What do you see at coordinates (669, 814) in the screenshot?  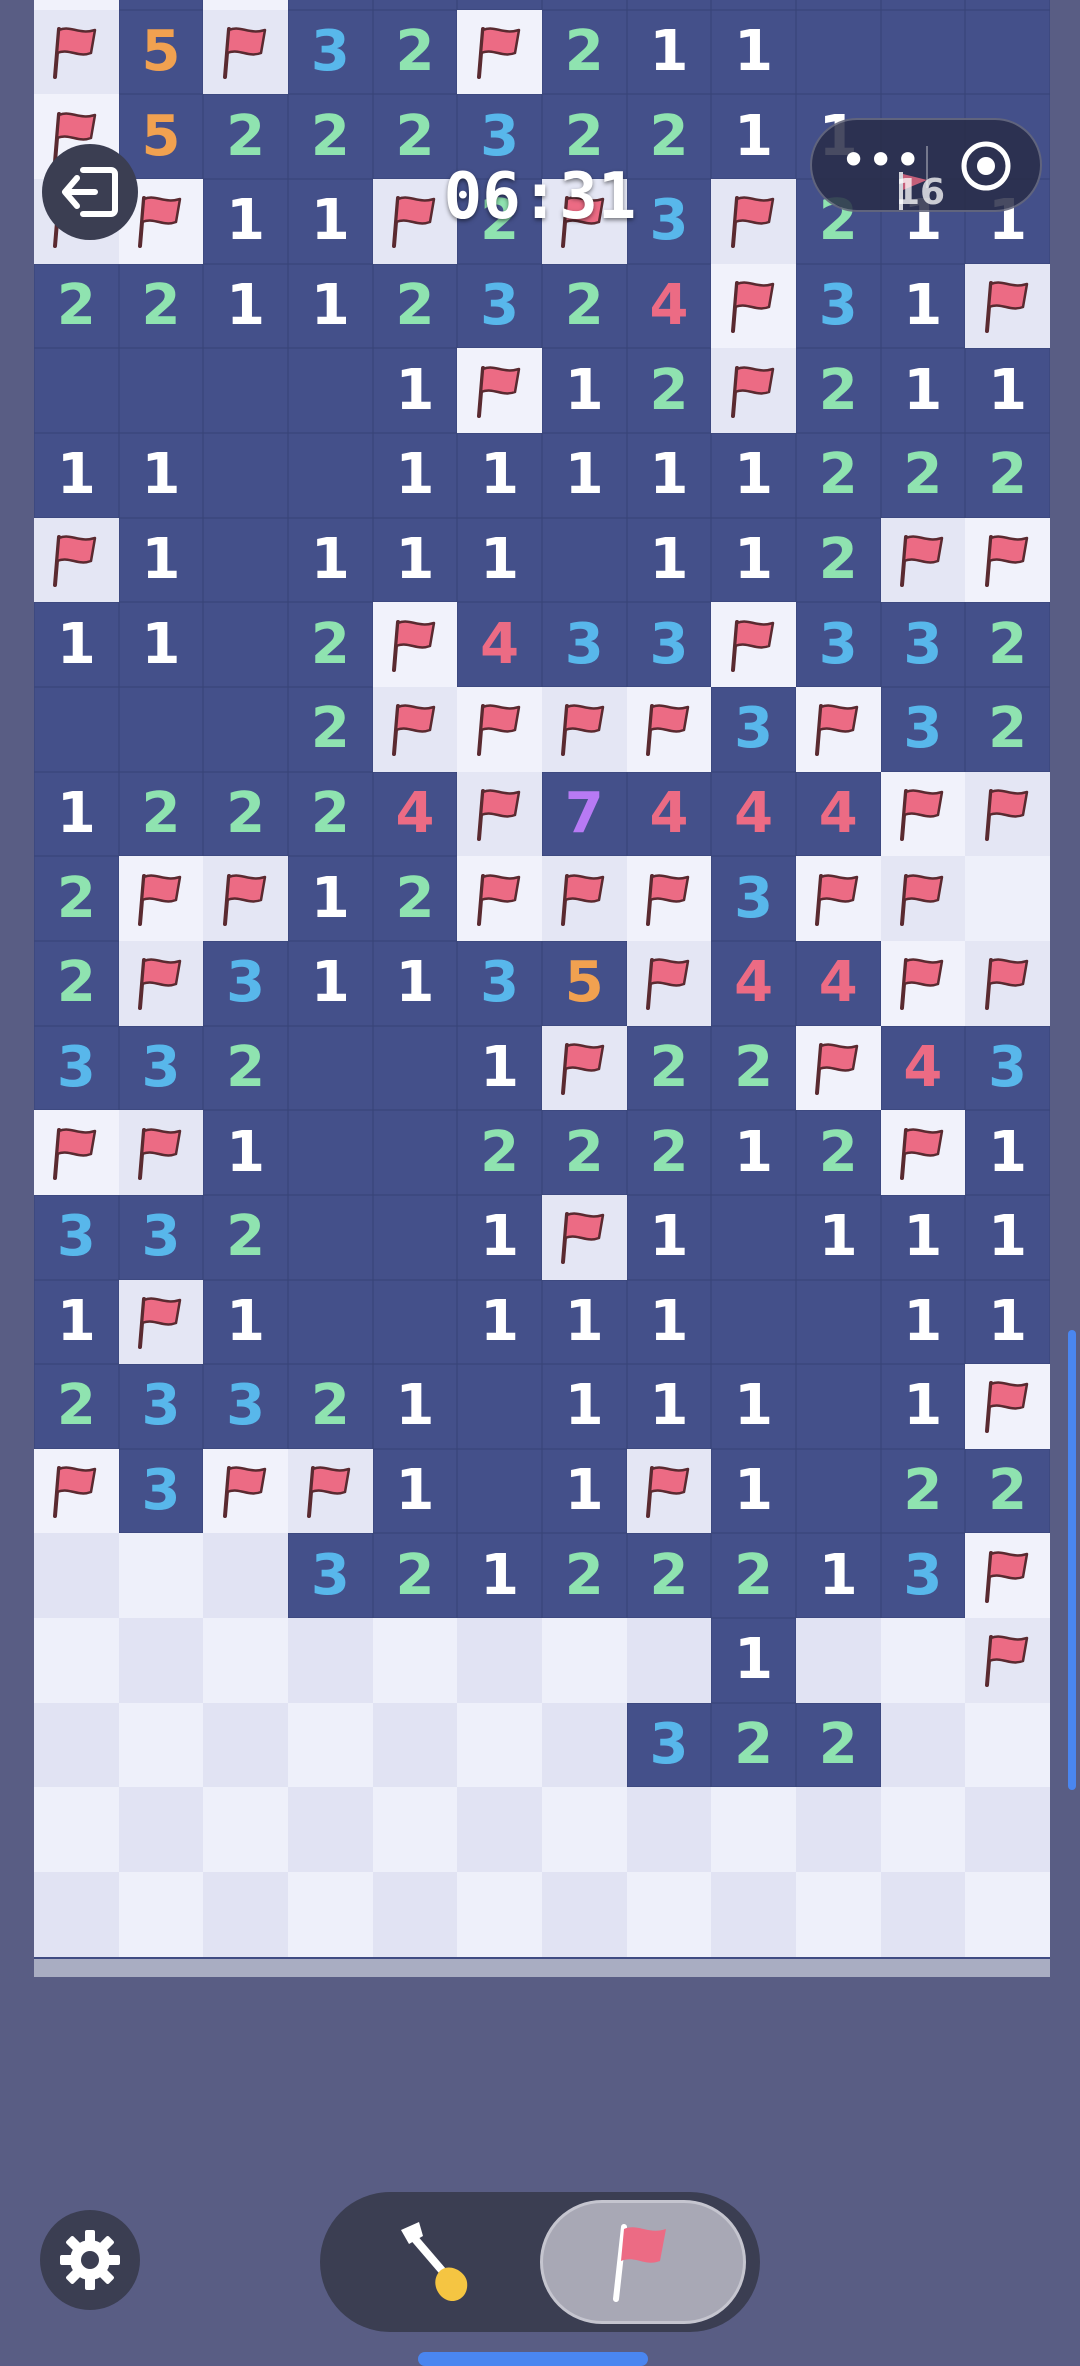 I see `number-cell: 4` at bounding box center [669, 814].